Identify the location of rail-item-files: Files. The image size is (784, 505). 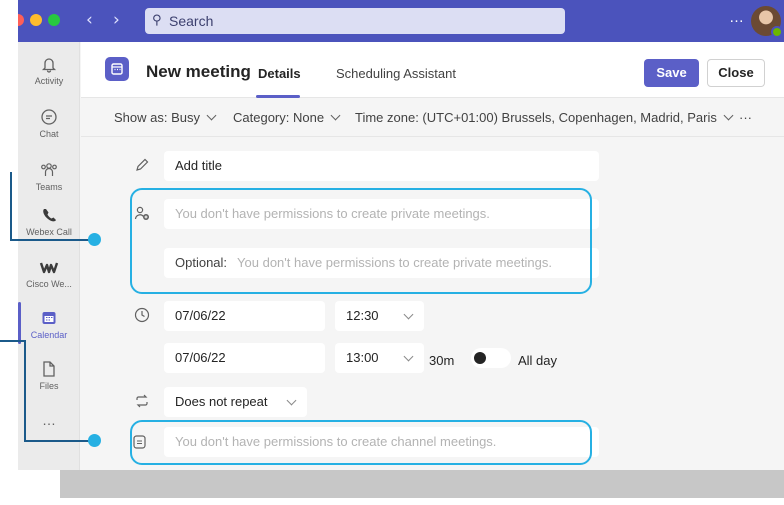
(49, 375).